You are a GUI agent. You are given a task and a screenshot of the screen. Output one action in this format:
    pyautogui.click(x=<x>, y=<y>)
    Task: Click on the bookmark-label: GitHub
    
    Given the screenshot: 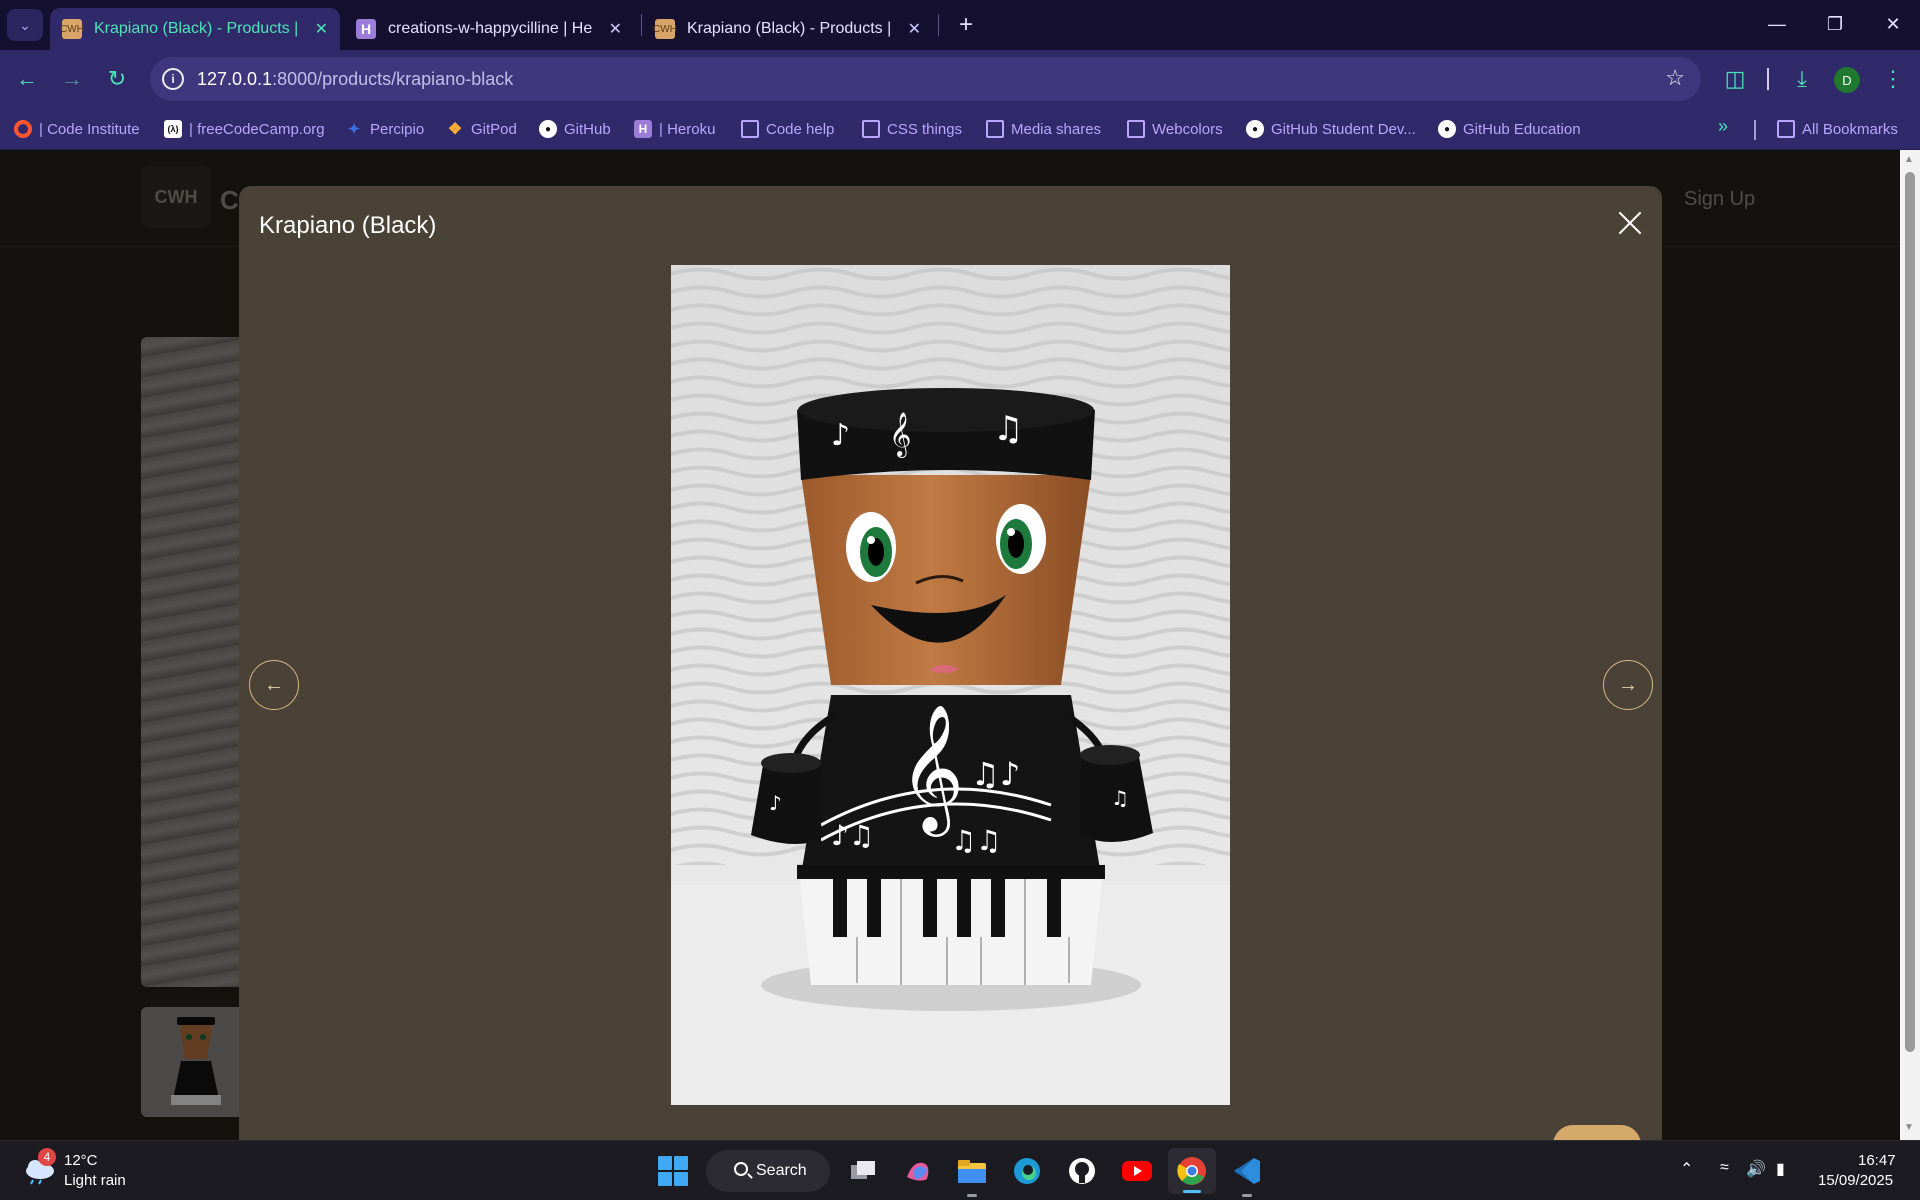 What is the action you would take?
    pyautogui.click(x=587, y=129)
    